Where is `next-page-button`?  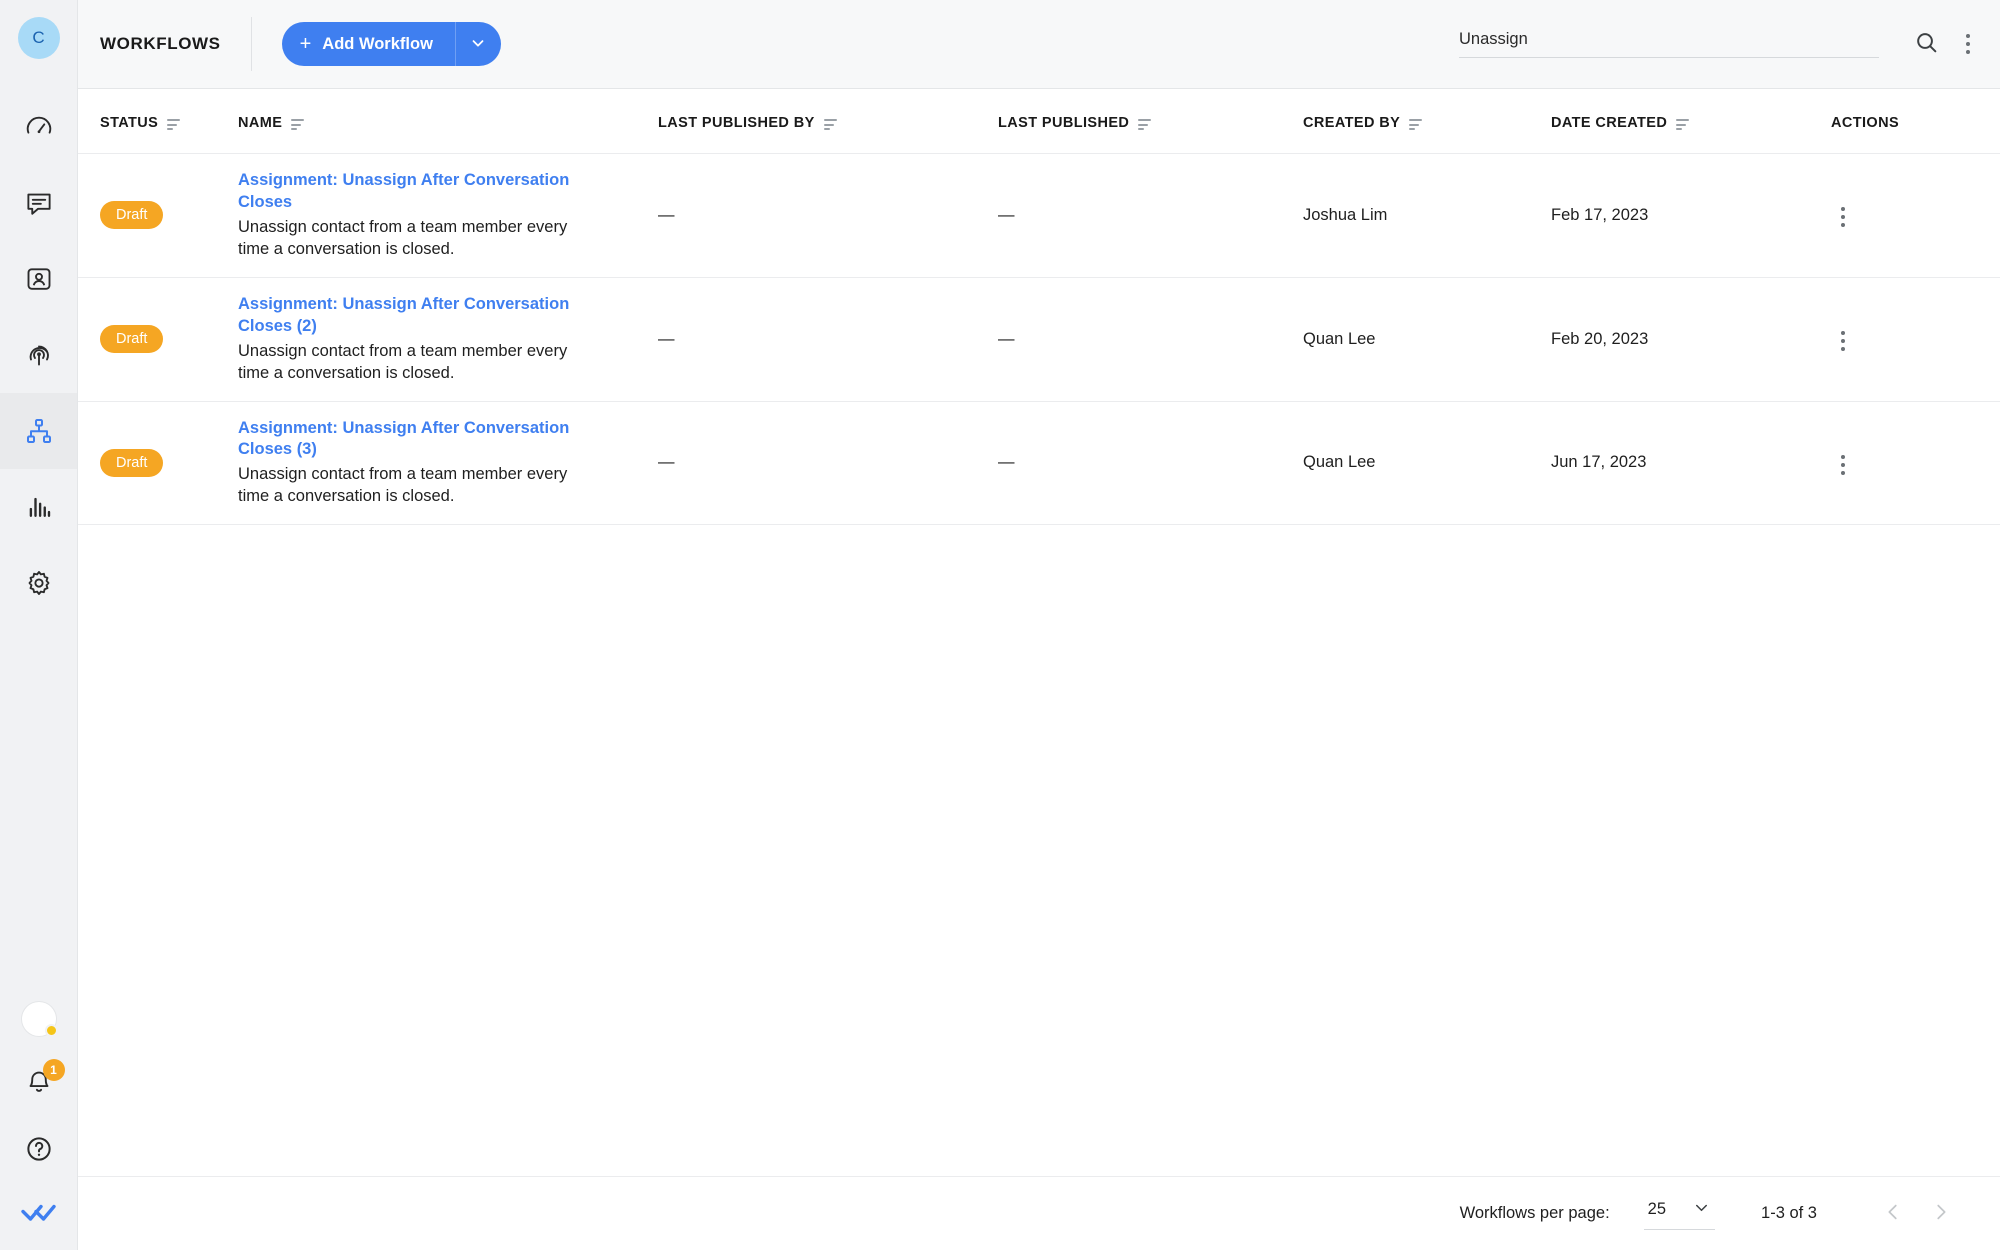
next-page-button is located at coordinates (1941, 1214).